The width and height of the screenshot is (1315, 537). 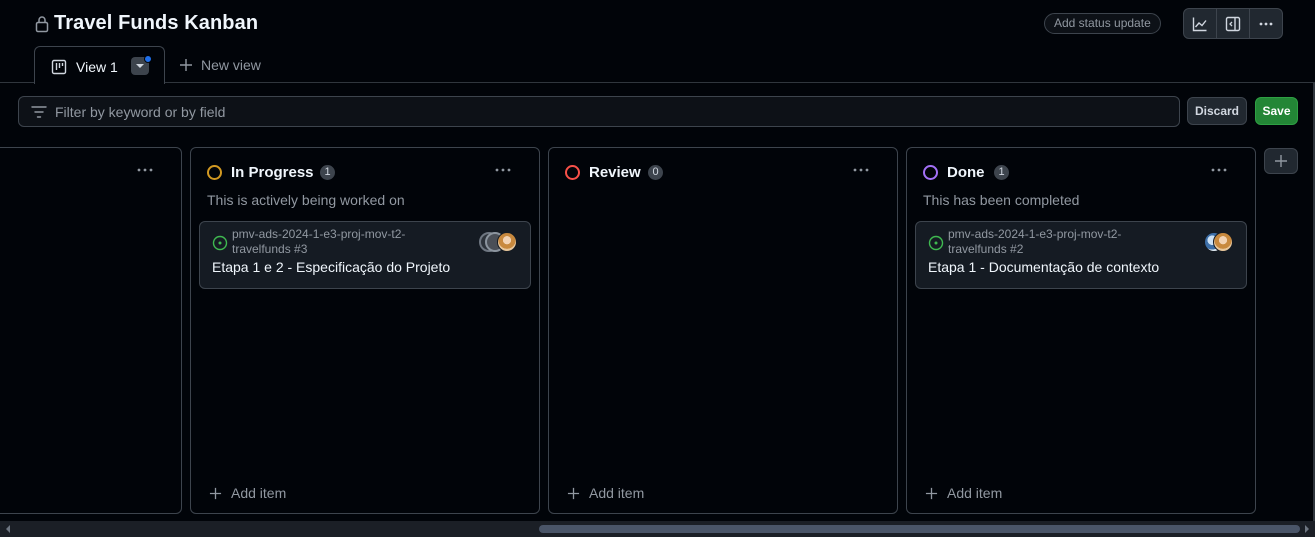 I want to click on side-panel-button, so click(x=1233, y=23).